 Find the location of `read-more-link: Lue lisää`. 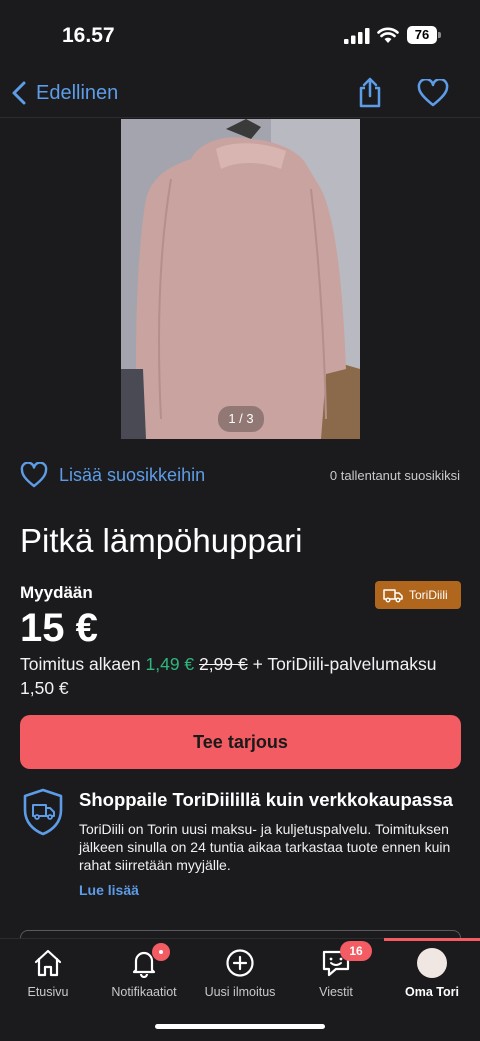

read-more-link: Lue lisää is located at coordinates (109, 890).